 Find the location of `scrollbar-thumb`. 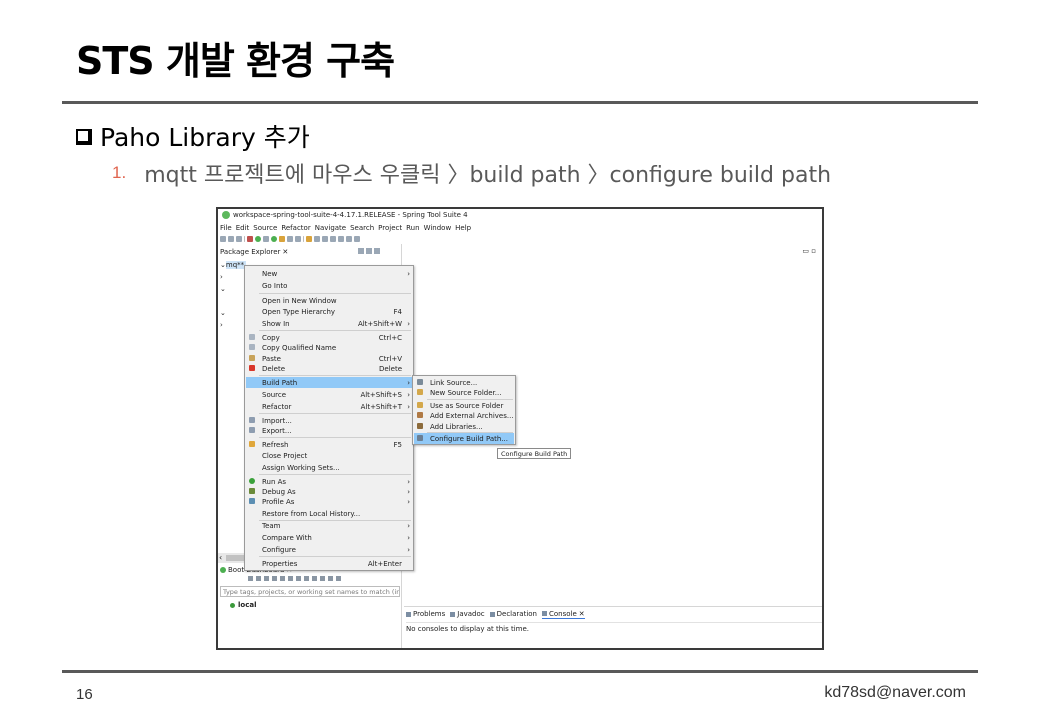

scrollbar-thumb is located at coordinates (236, 558).